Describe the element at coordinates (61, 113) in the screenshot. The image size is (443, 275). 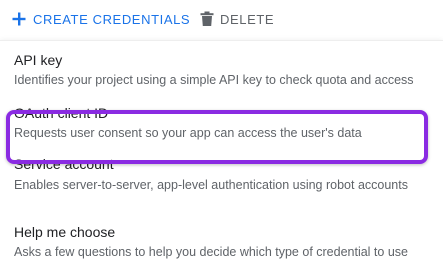
I see `menu-item-title: OAuth client ID` at that location.